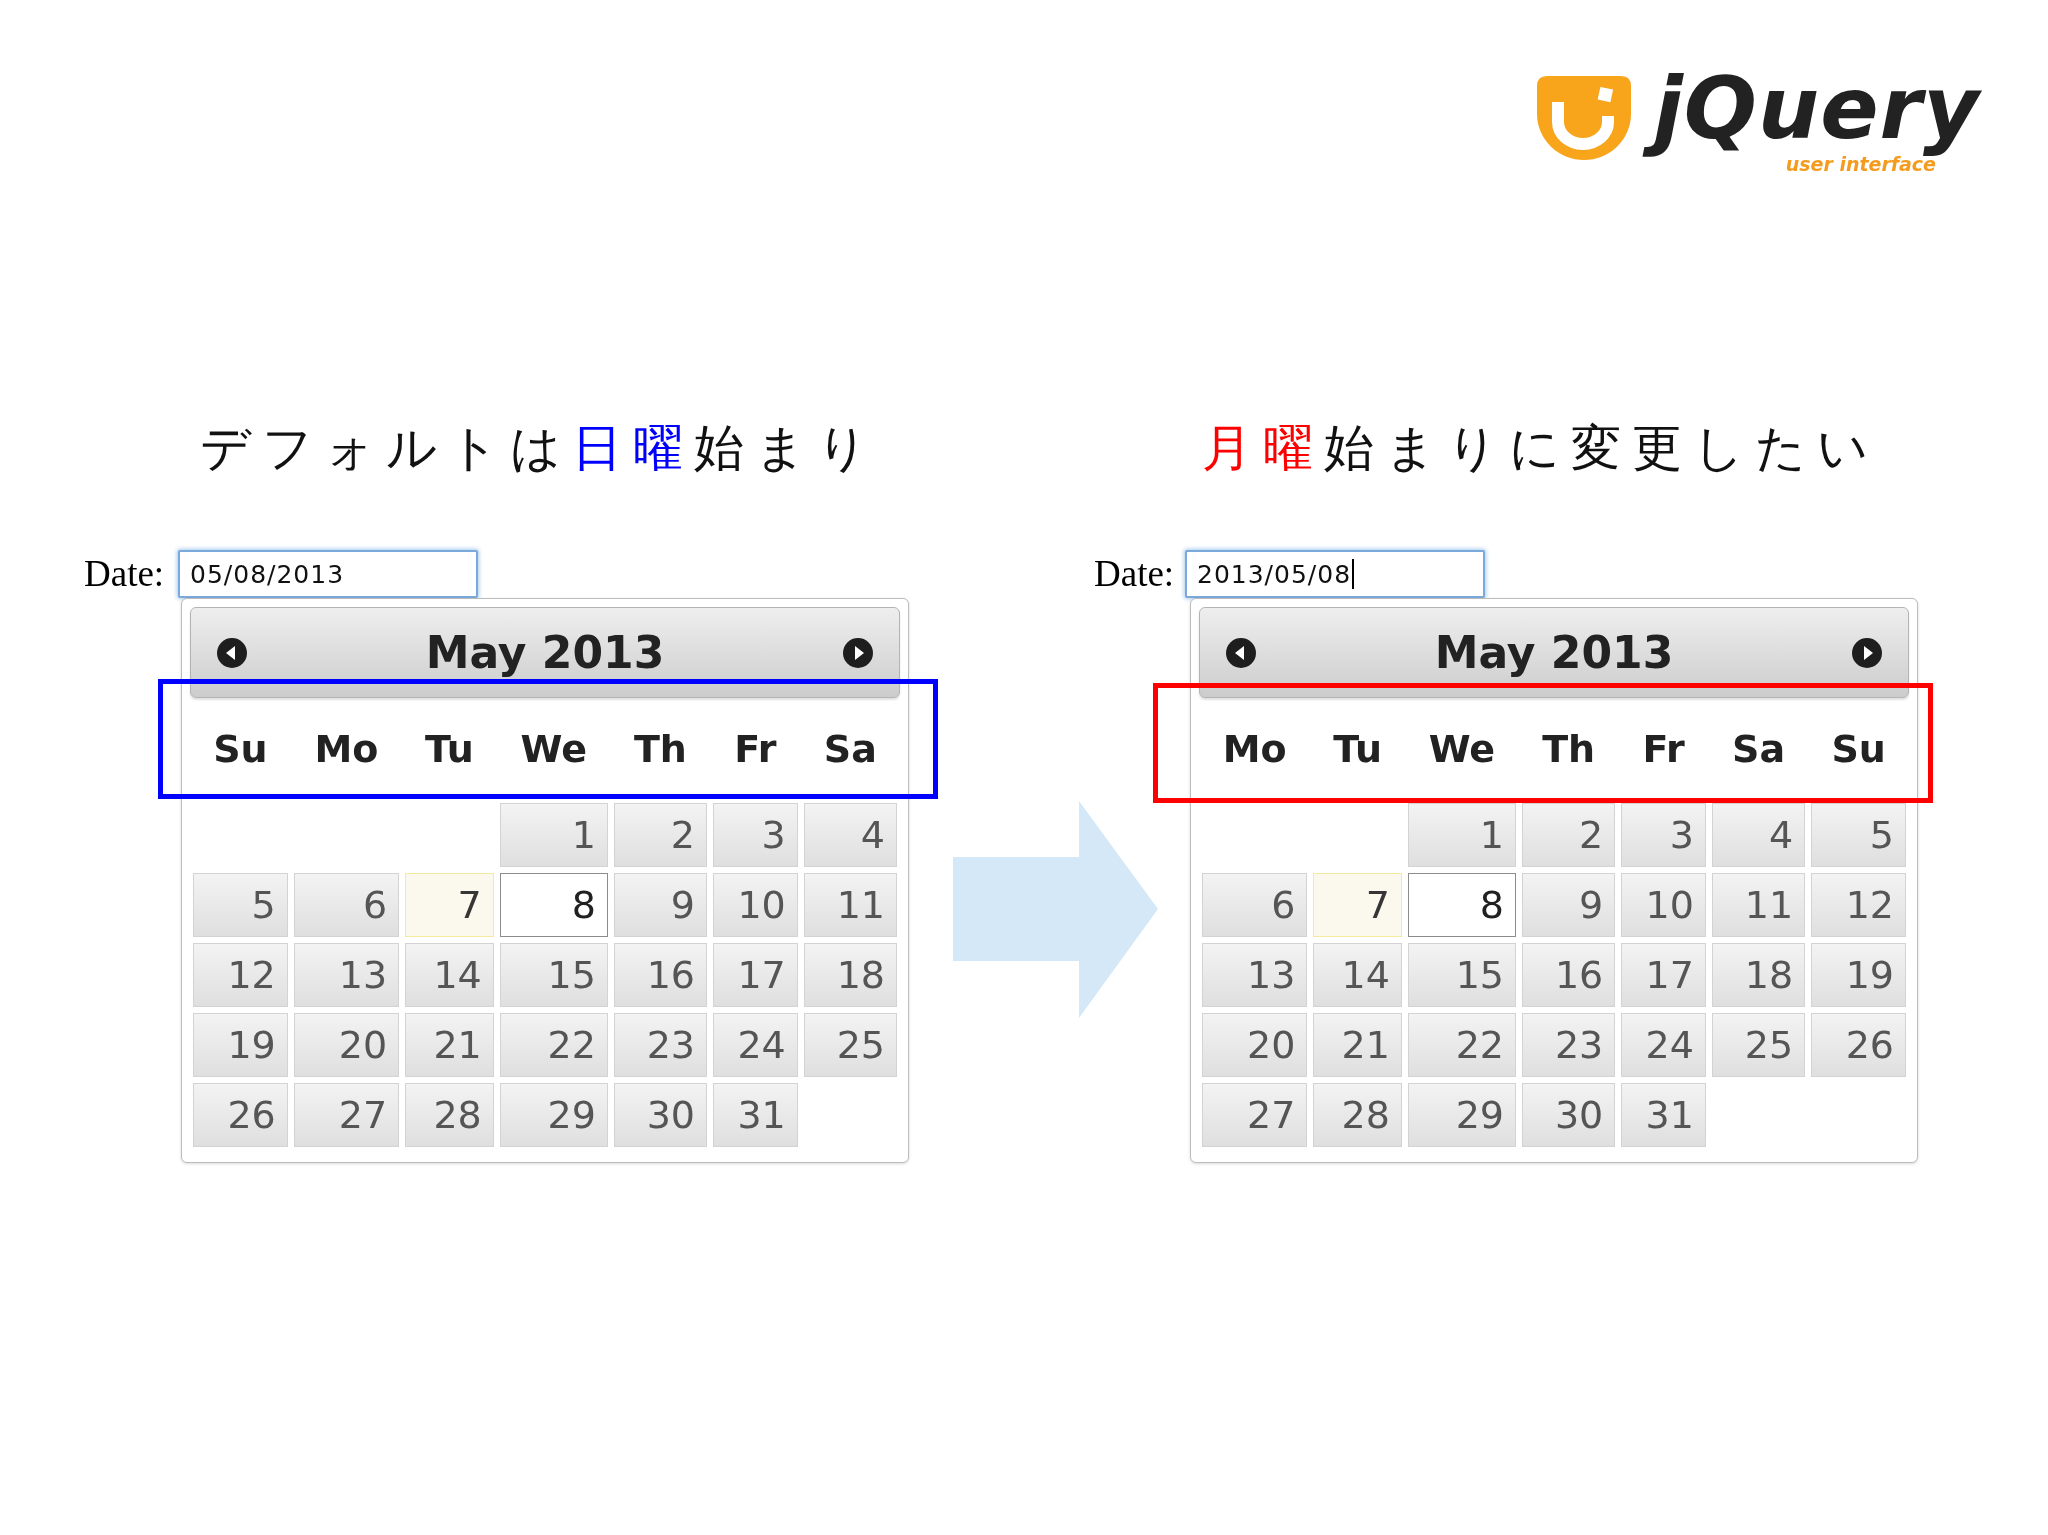  I want to click on logo-icon, so click(1584, 118).